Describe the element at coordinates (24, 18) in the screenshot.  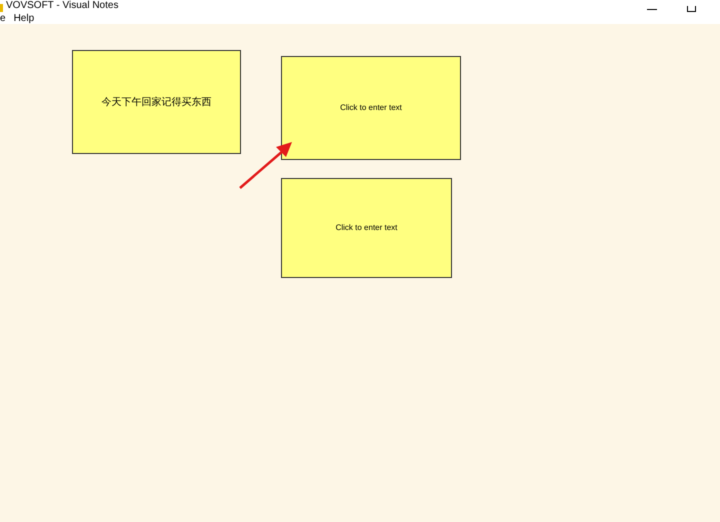
I see `menu-item: Help` at that location.